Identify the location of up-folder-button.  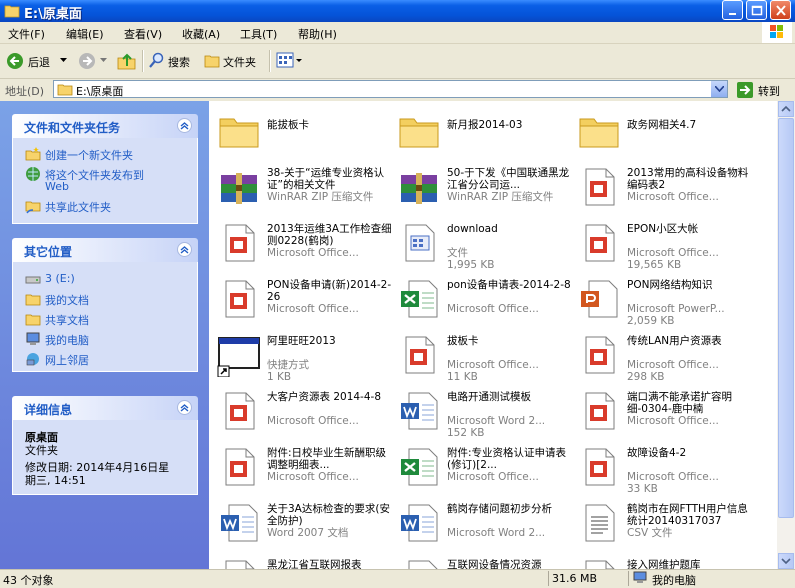
(127, 61).